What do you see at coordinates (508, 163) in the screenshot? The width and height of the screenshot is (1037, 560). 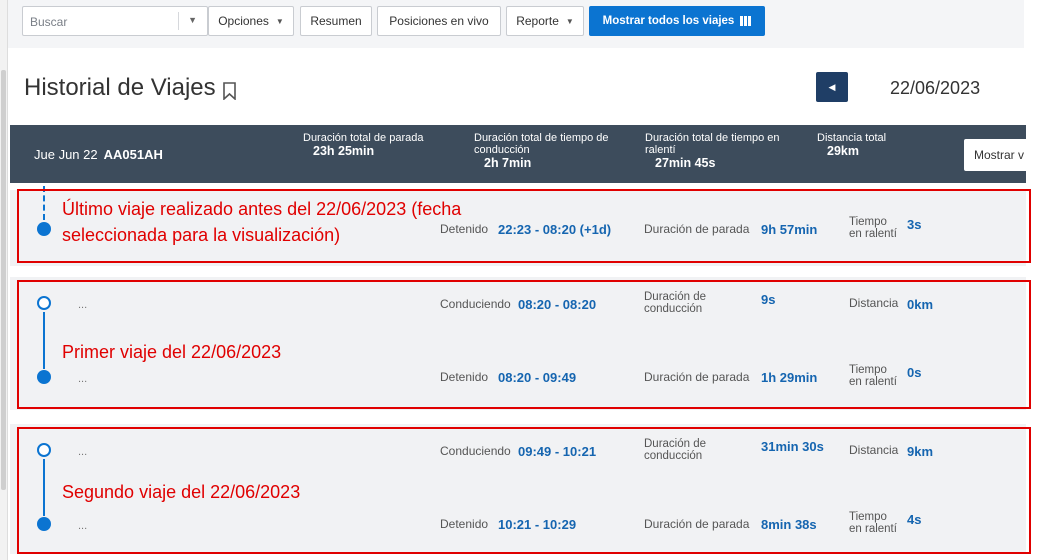 I see `total-drive-value: 2h 7min` at bounding box center [508, 163].